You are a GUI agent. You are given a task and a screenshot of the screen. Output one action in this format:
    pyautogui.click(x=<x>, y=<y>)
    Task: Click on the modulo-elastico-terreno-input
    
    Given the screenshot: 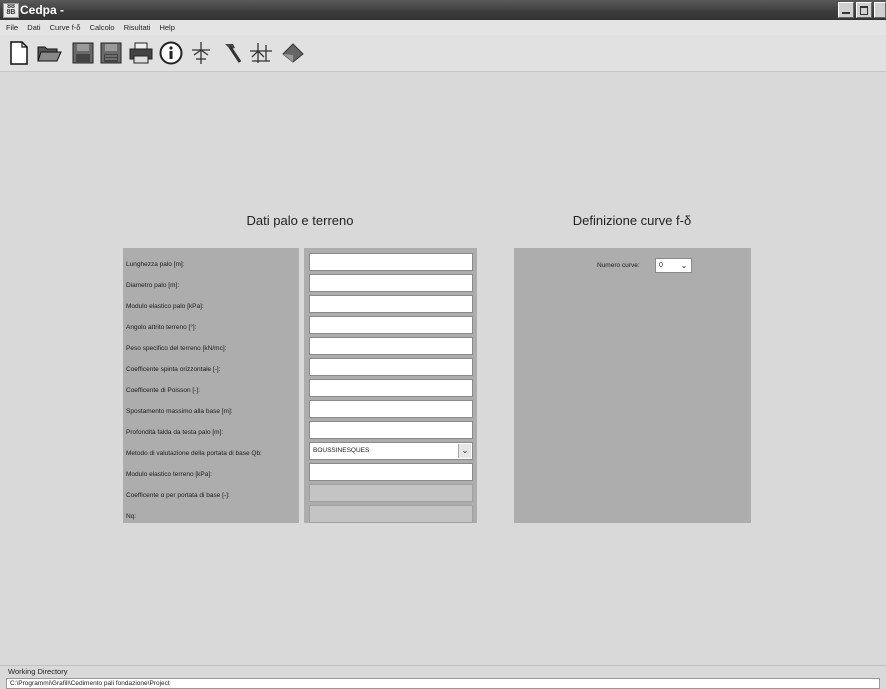 What is the action you would take?
    pyautogui.click(x=391, y=472)
    